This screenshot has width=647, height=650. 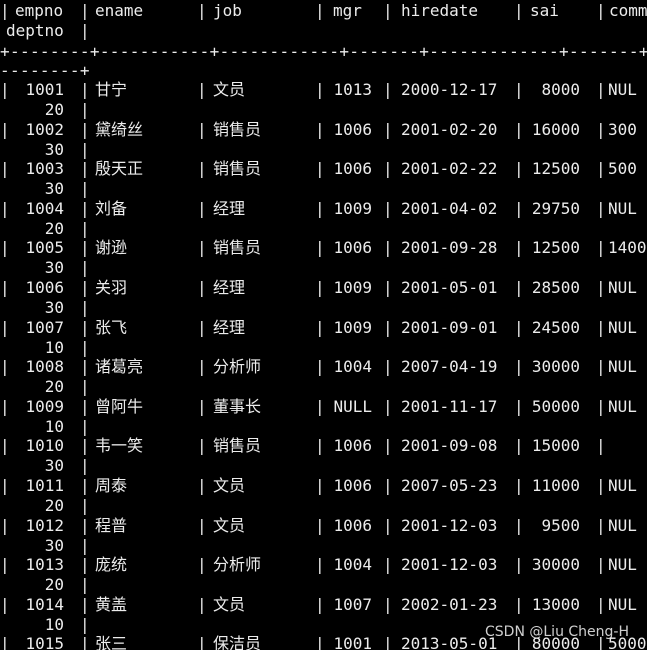 I want to click on cell-hiredate: 2001-09-08, so click(x=449, y=445).